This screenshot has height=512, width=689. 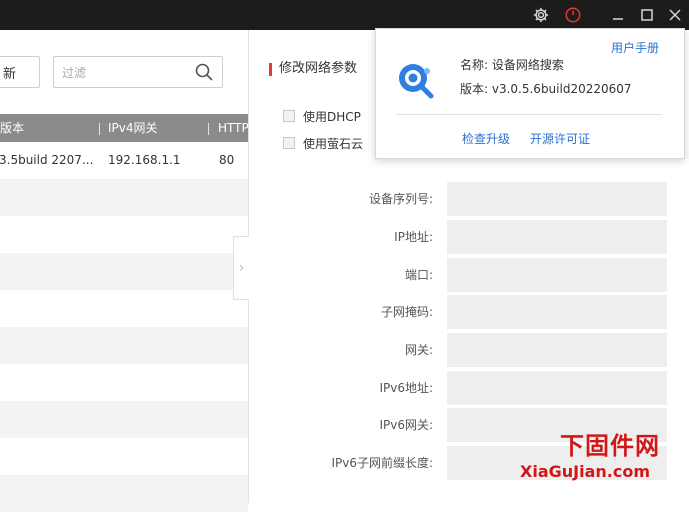 What do you see at coordinates (418, 350) in the screenshot?
I see `field-label: 网关:` at bounding box center [418, 350].